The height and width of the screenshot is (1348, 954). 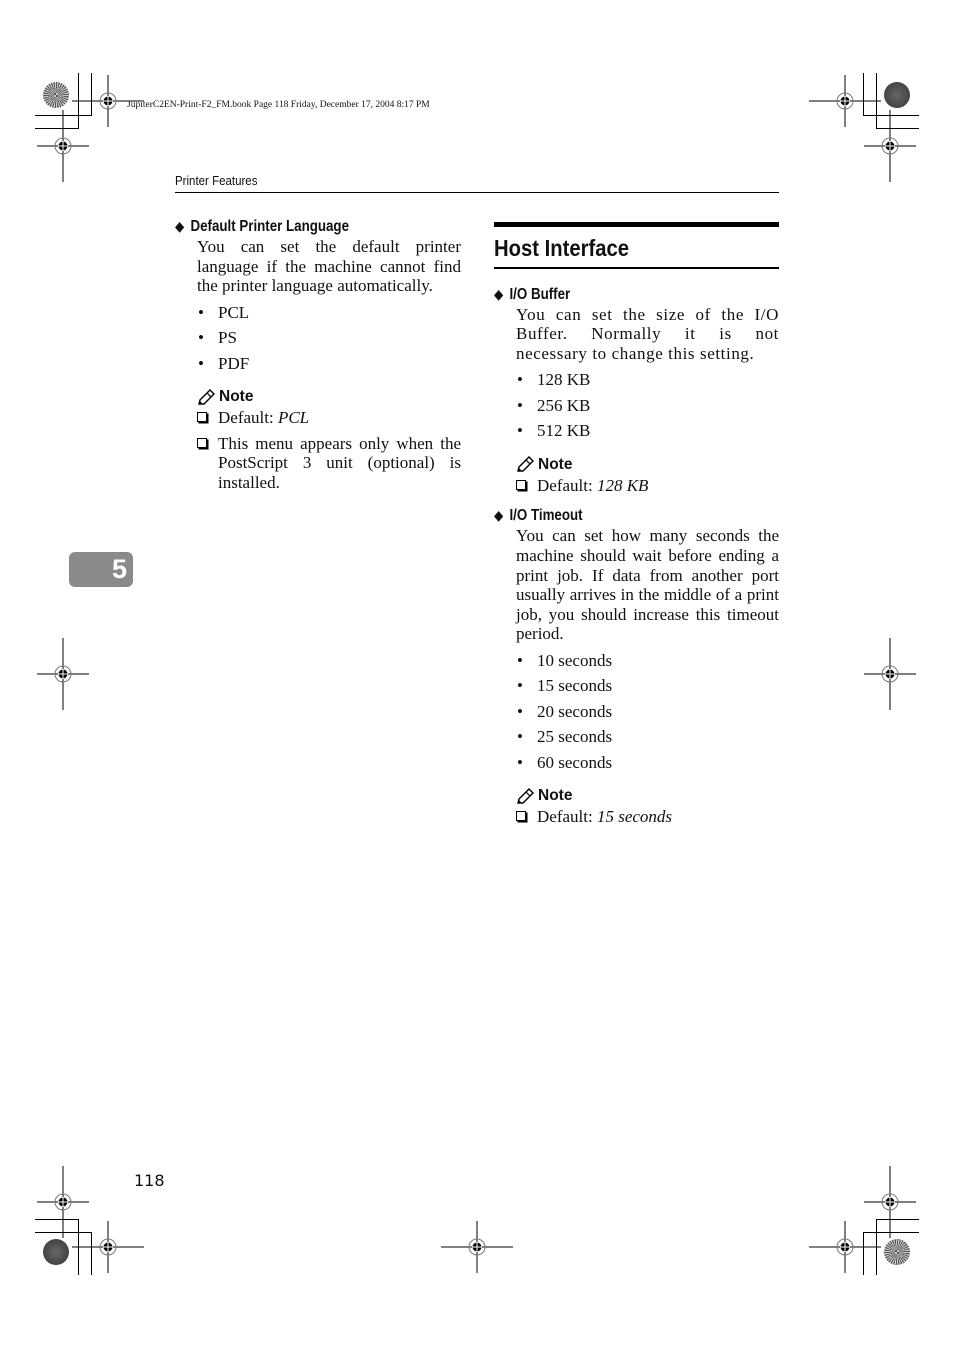 What do you see at coordinates (647, 737) in the screenshot?
I see `list-item: • 25 seconds` at bounding box center [647, 737].